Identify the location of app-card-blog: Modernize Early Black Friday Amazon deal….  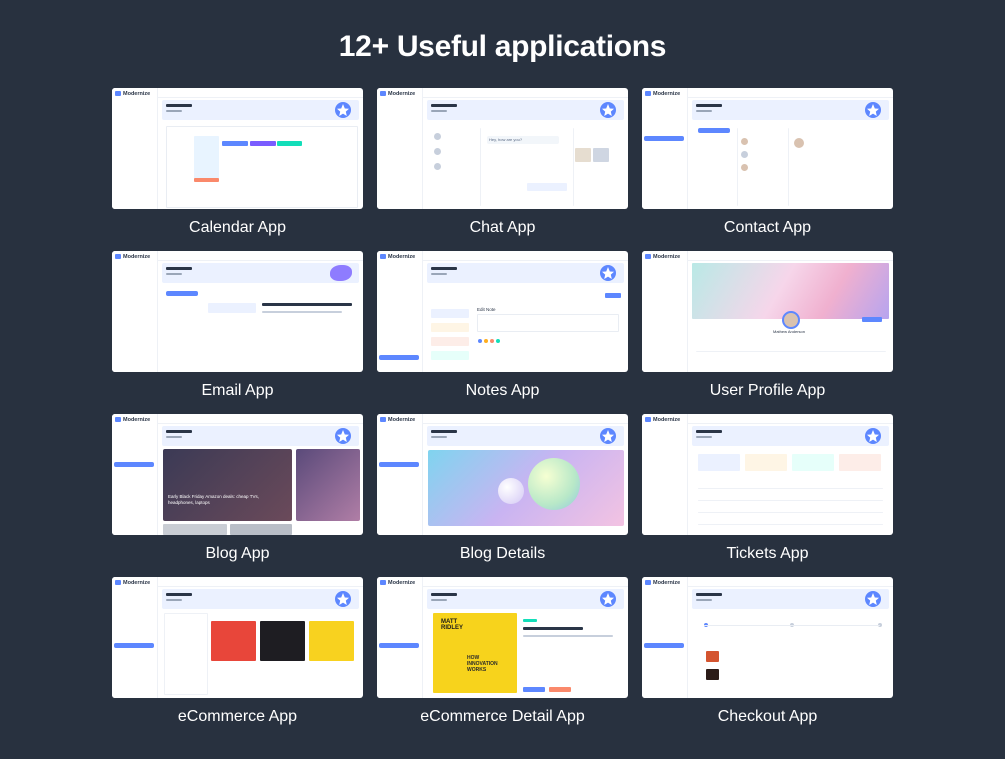
(237, 495).